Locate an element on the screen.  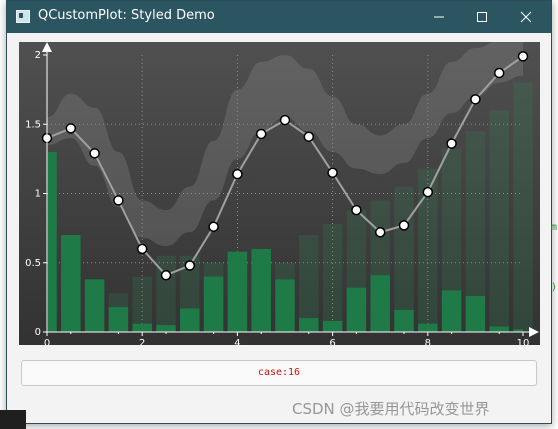
minimize-icon is located at coordinates (439, 17).